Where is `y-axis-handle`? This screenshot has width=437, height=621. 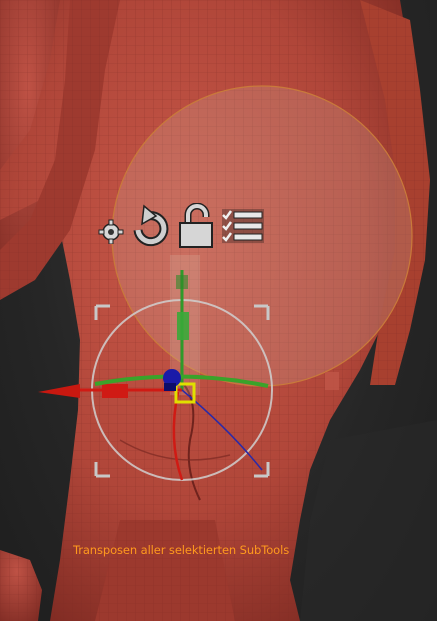 y-axis-handle is located at coordinates (183, 326).